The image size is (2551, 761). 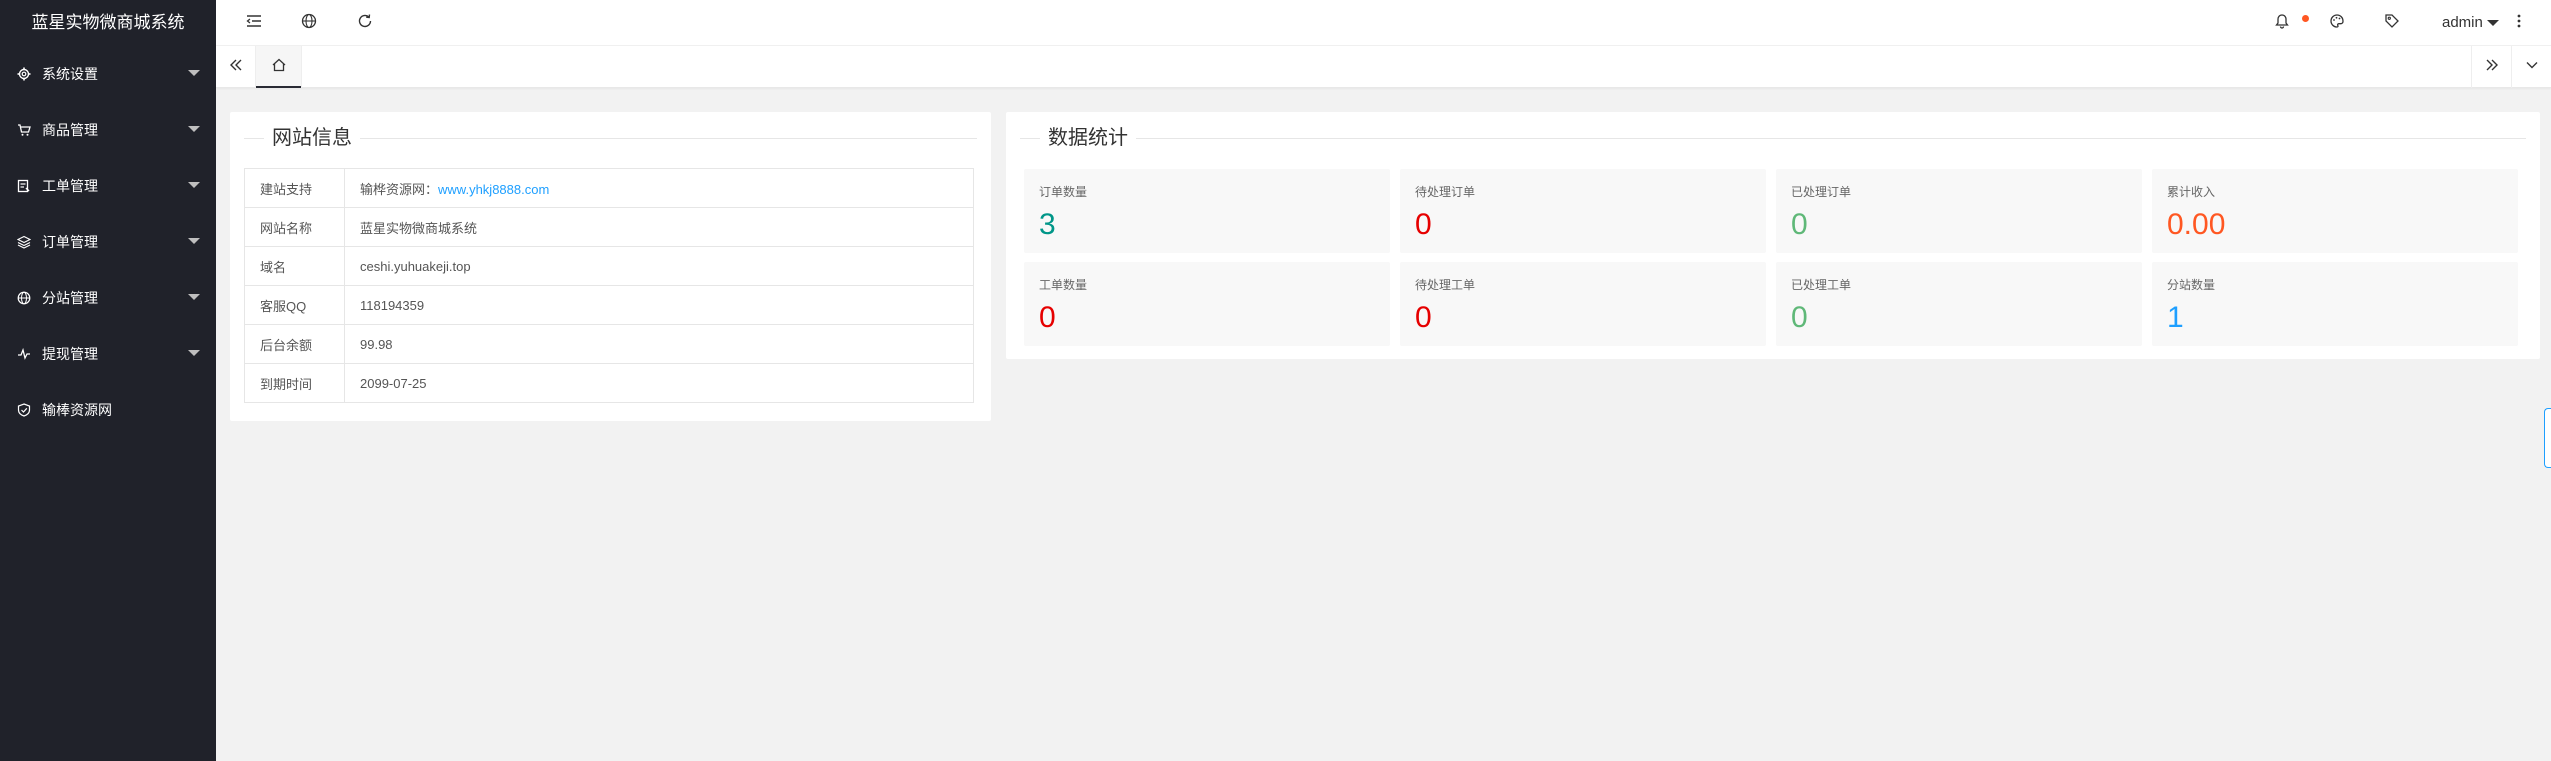 What do you see at coordinates (294, 344) in the screenshot?
I see `table-cell-key: 后台余额` at bounding box center [294, 344].